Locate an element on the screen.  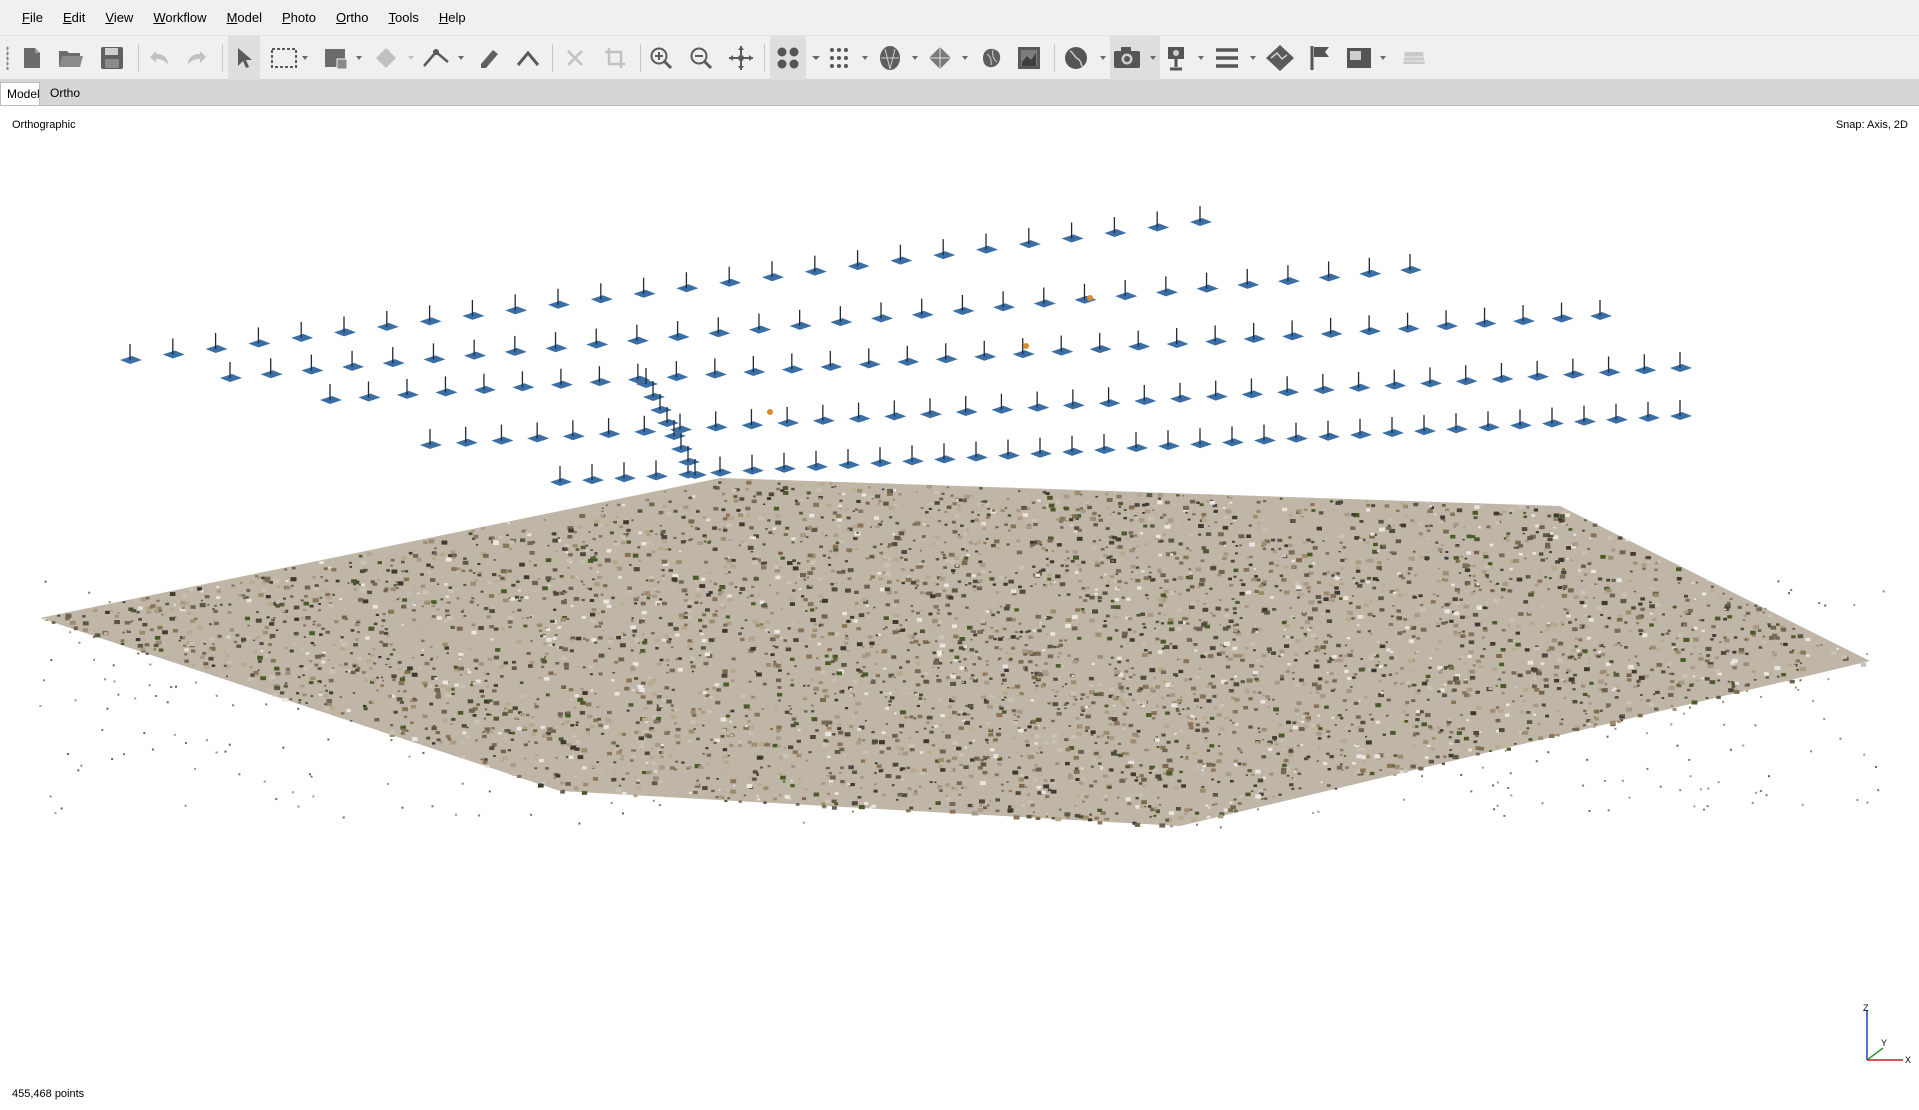
show-pieces-icon is located at coordinates (1414, 58).